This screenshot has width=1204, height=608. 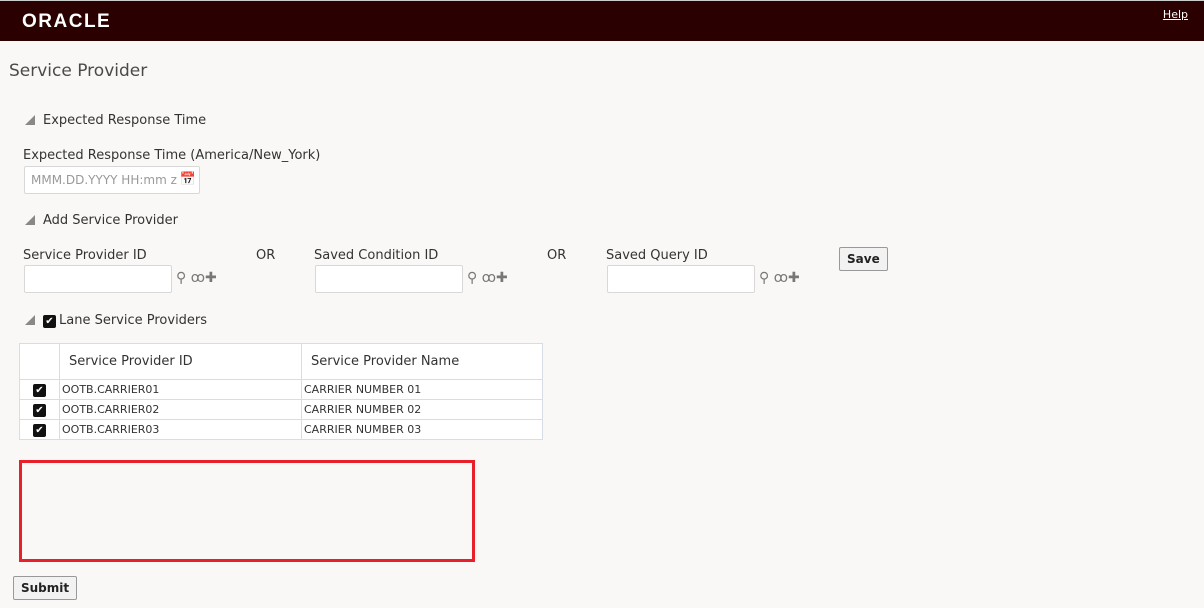 I want to click on header-bar: ORACLE Help, so click(x=602, y=20).